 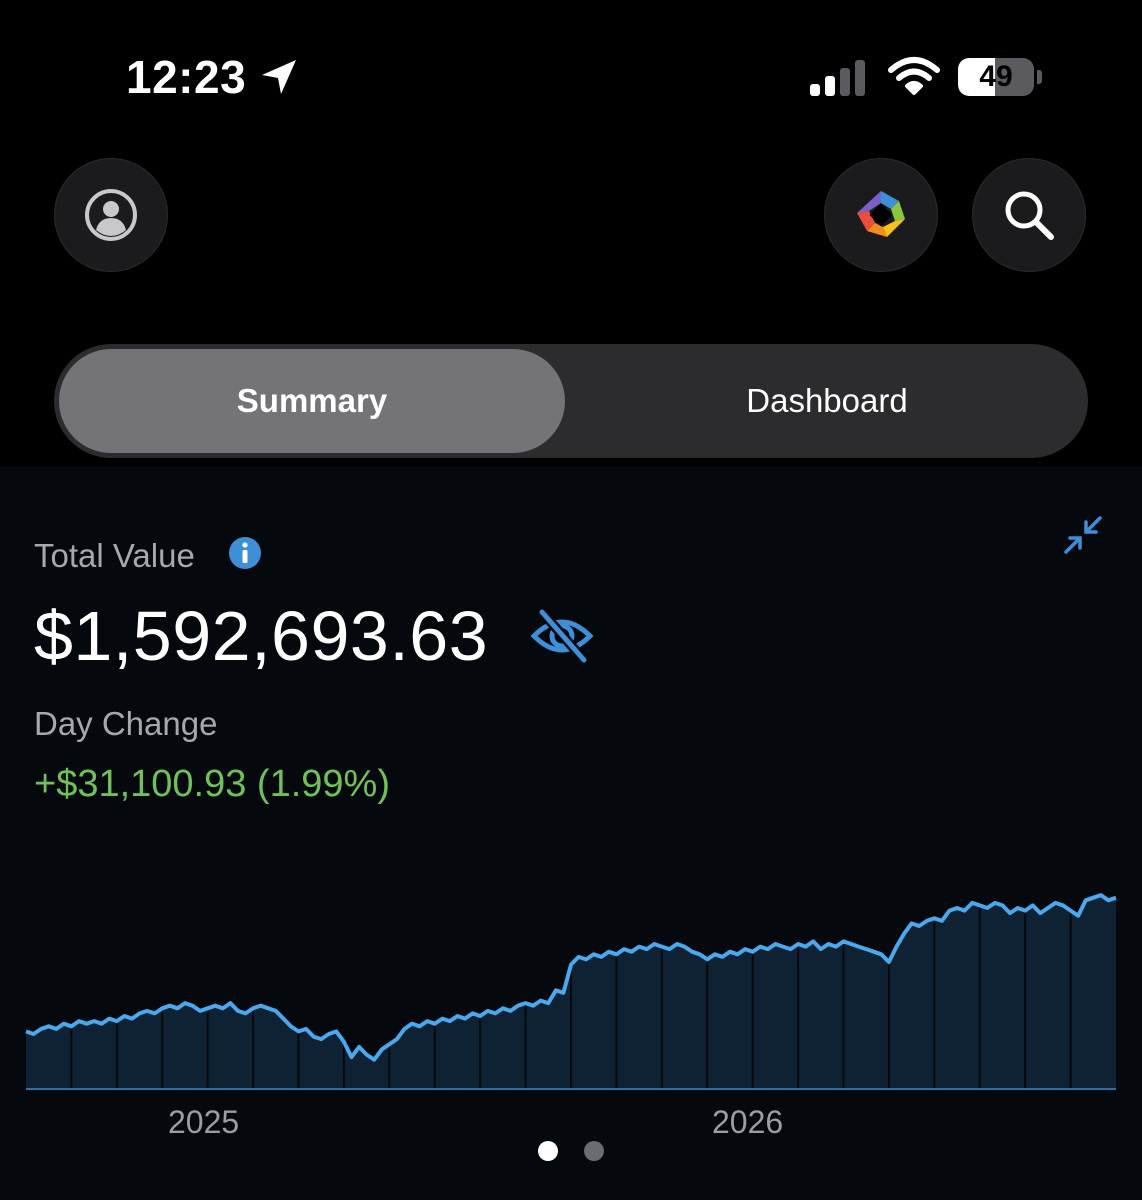 I want to click on app-logo-button, so click(x=881, y=215).